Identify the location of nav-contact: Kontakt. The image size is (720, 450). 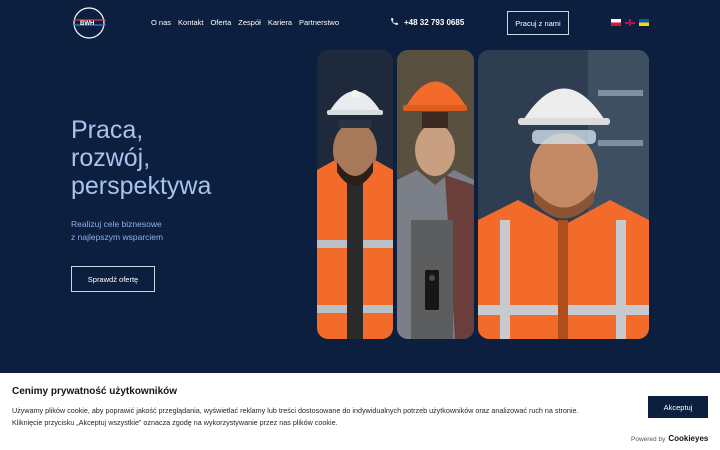
(190, 22).